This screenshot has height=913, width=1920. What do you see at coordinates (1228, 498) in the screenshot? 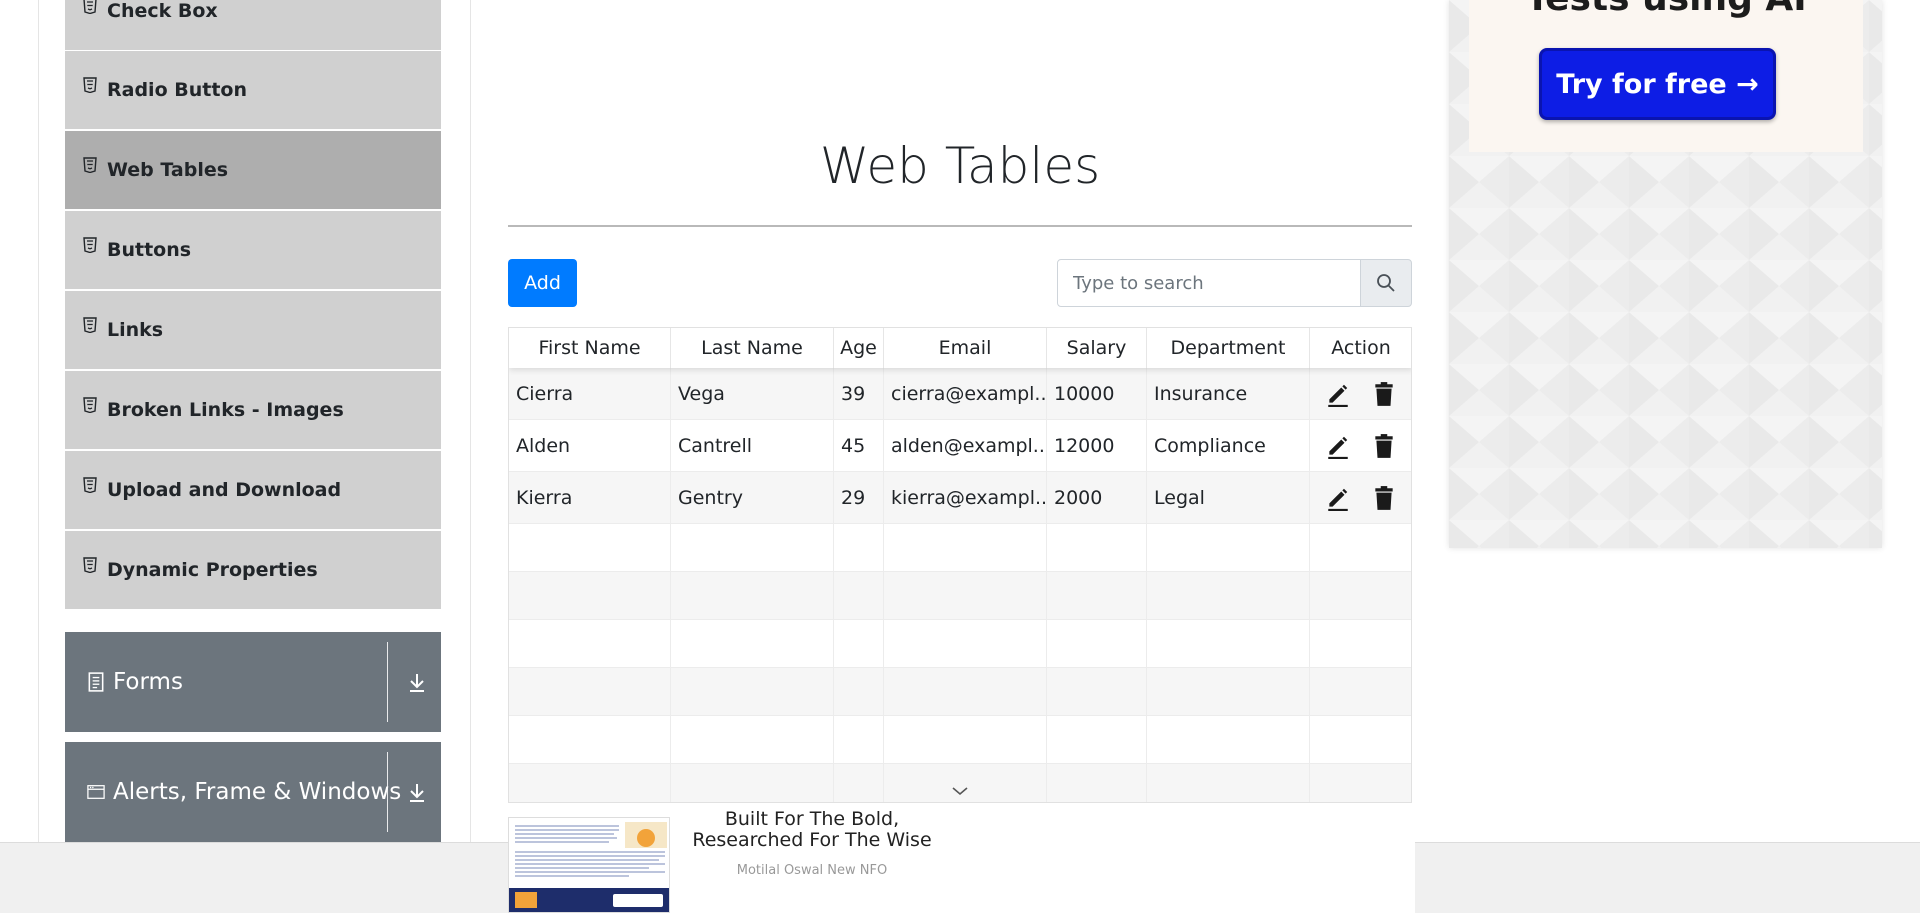
I see `cell-department: Legal` at bounding box center [1228, 498].